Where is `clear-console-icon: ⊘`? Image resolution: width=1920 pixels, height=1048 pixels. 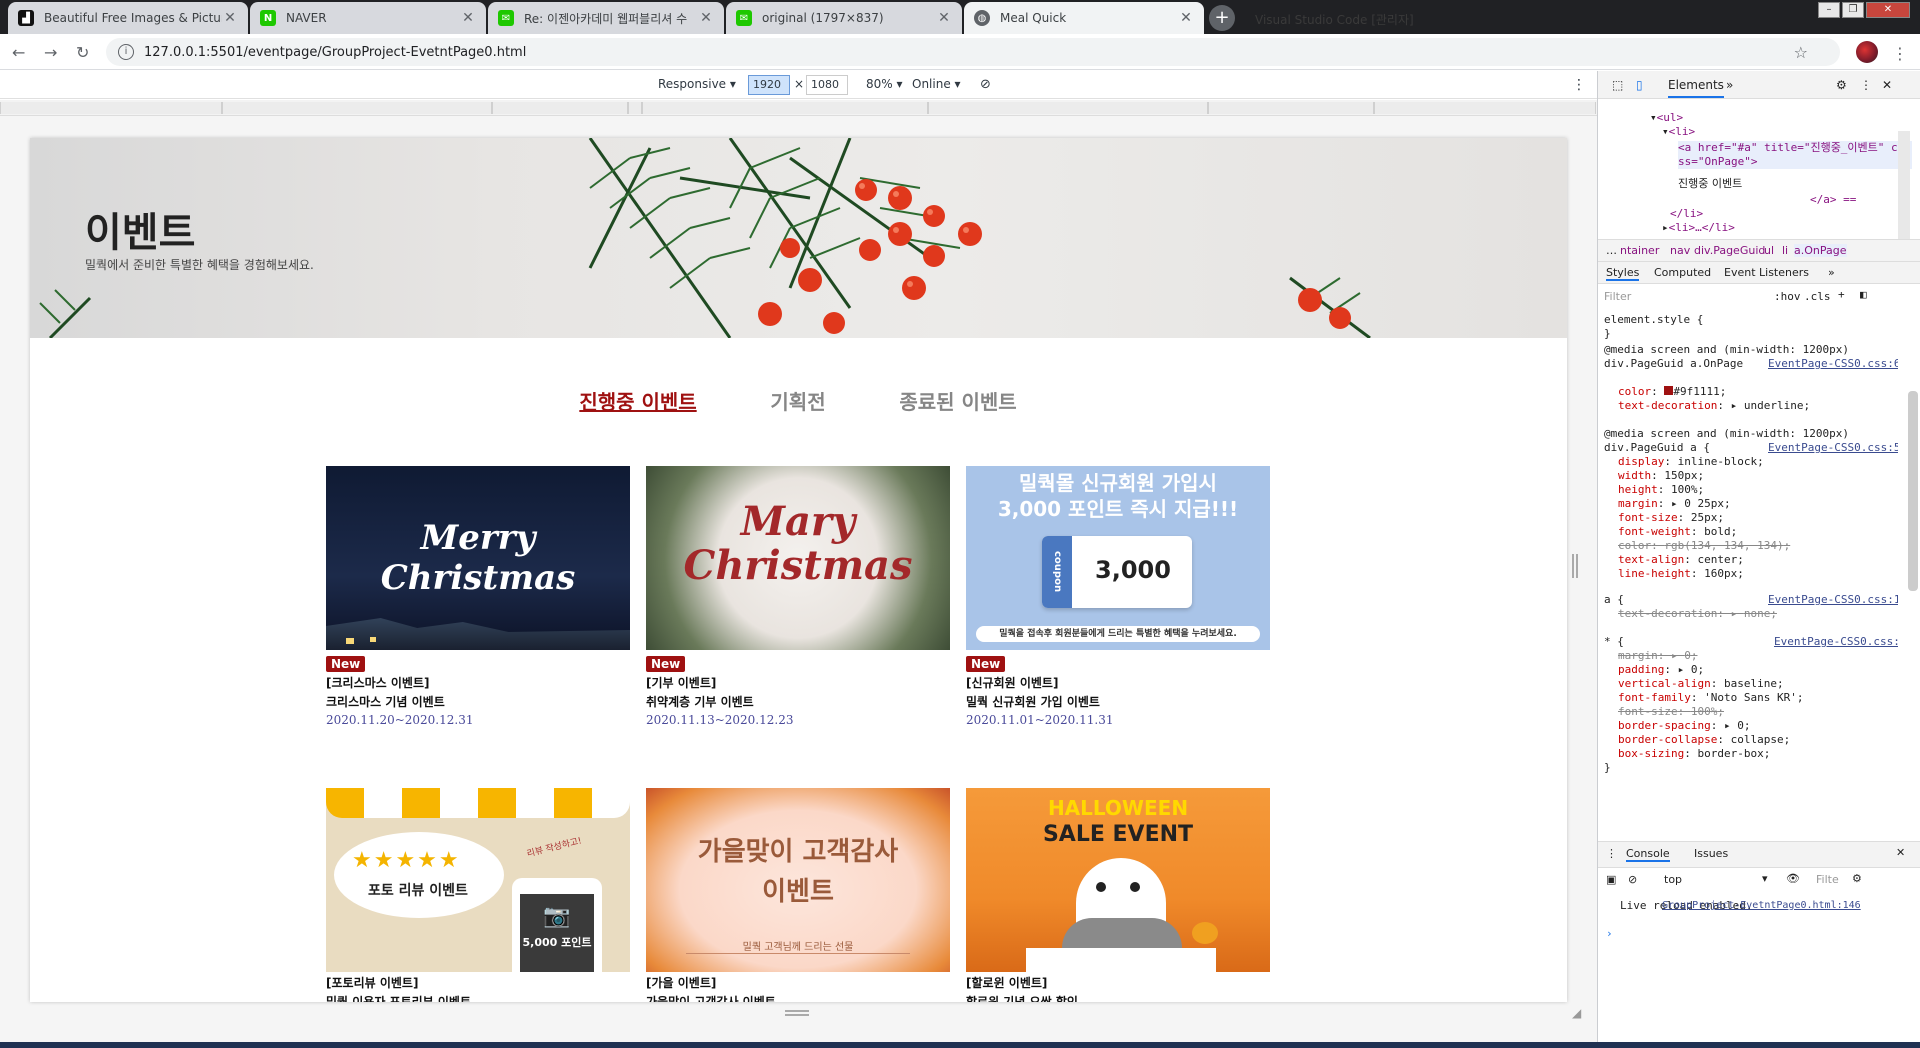 clear-console-icon: ⊘ is located at coordinates (1632, 879).